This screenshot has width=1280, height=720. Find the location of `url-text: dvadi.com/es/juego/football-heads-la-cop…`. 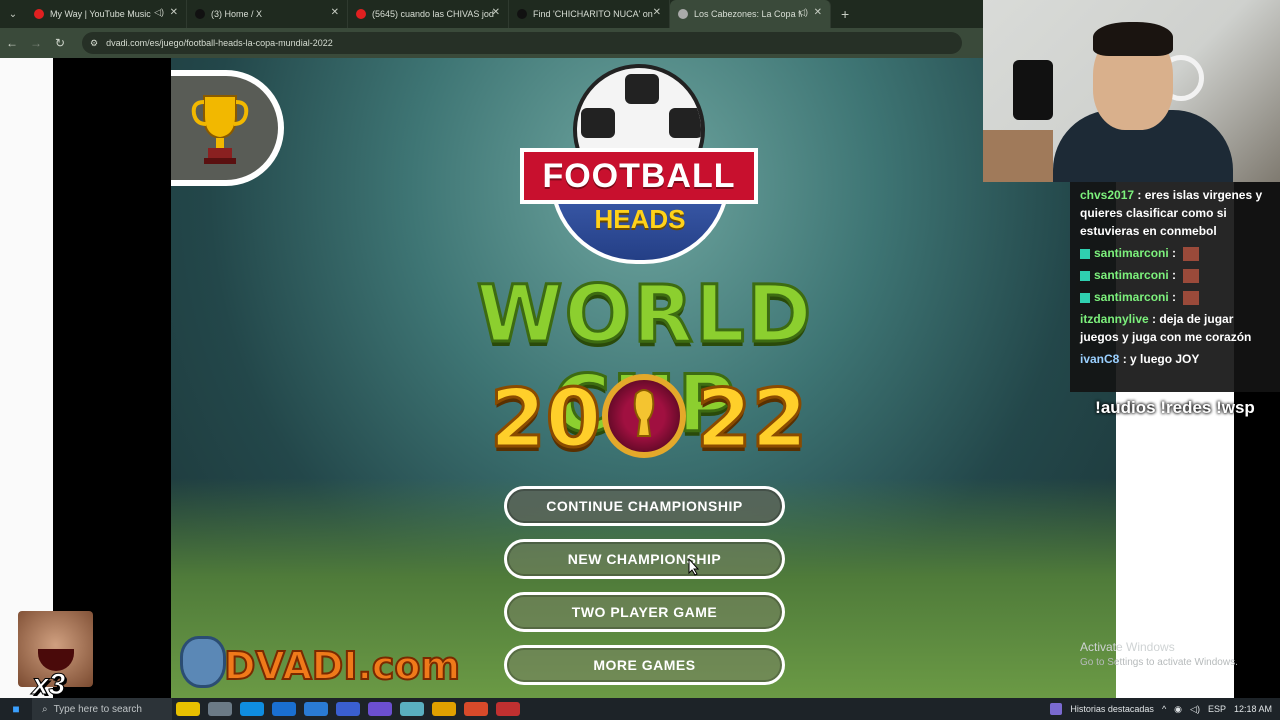

url-text: dvadi.com/es/juego/football-heads-la-cop… is located at coordinates (219, 43).